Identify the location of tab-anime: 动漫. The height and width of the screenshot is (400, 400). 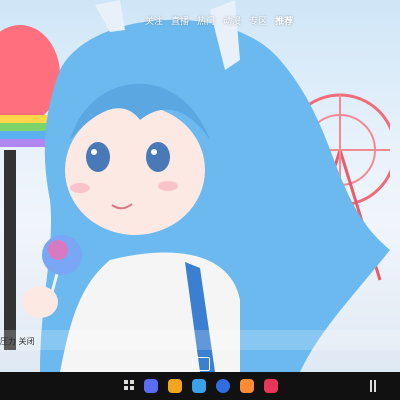
(232, 20).